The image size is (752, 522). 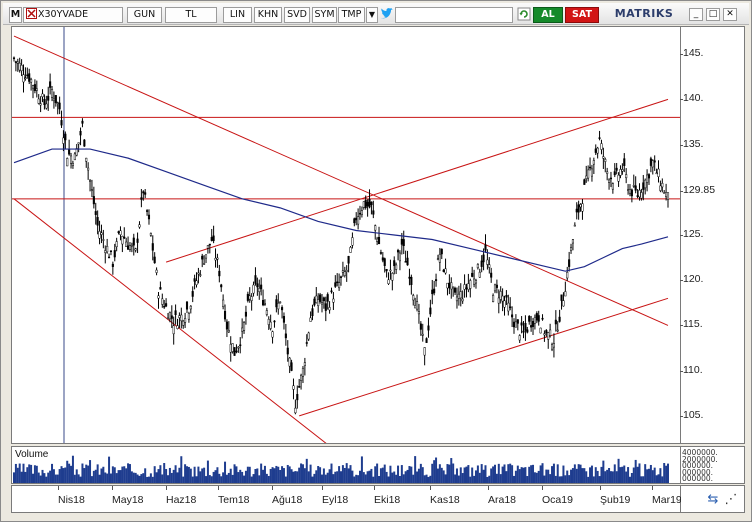 I want to click on template-button: TMP, so click(x=351, y=15).